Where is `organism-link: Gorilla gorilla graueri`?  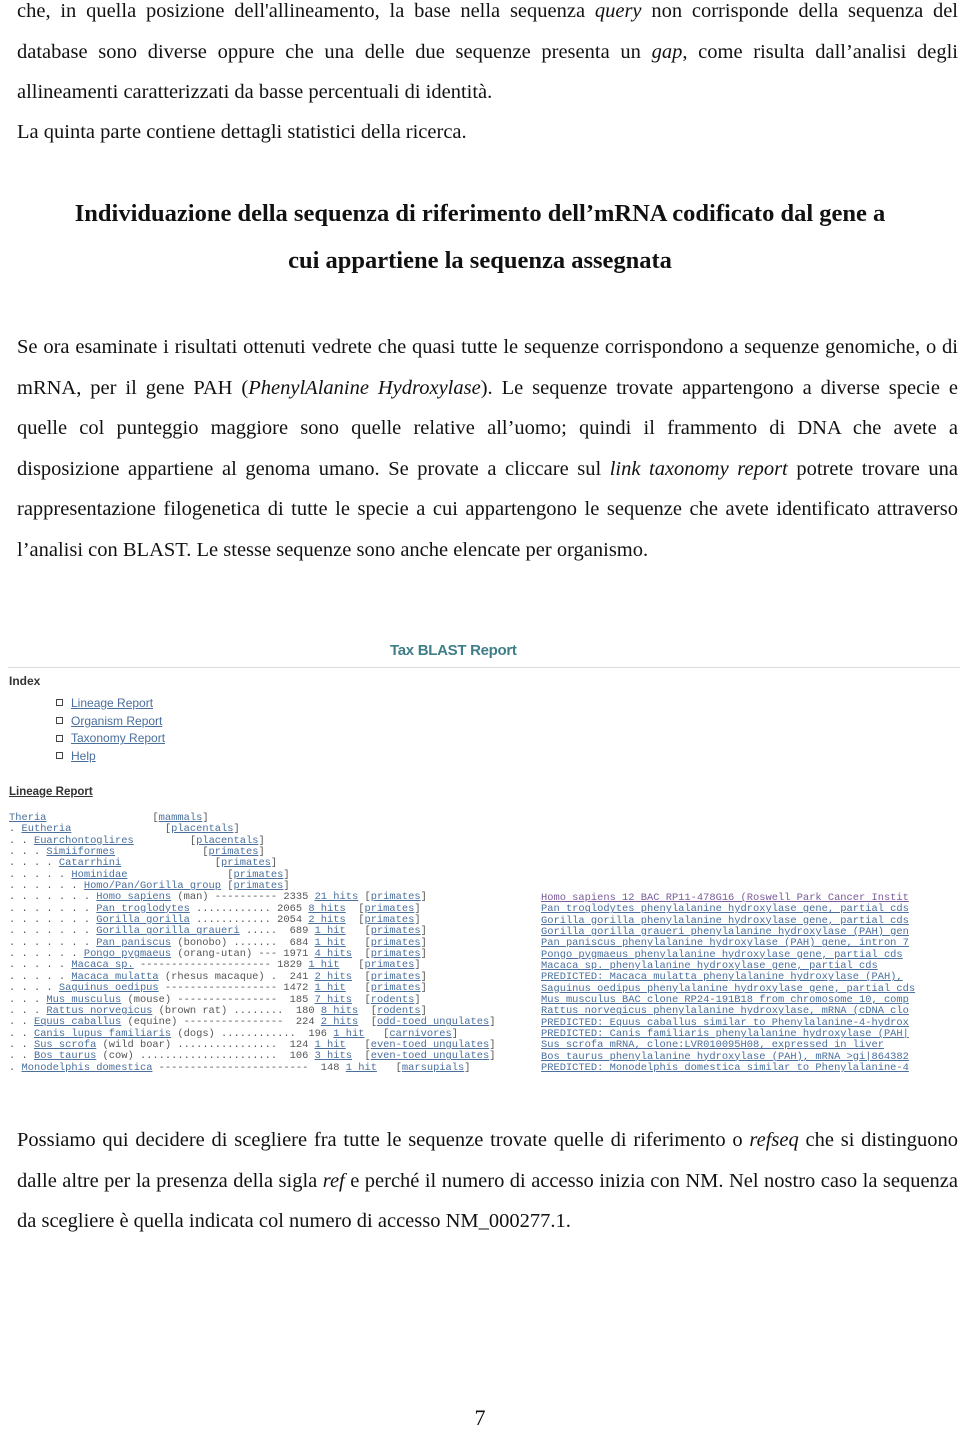
organism-link: Gorilla gorilla graueri is located at coordinates (167, 931).